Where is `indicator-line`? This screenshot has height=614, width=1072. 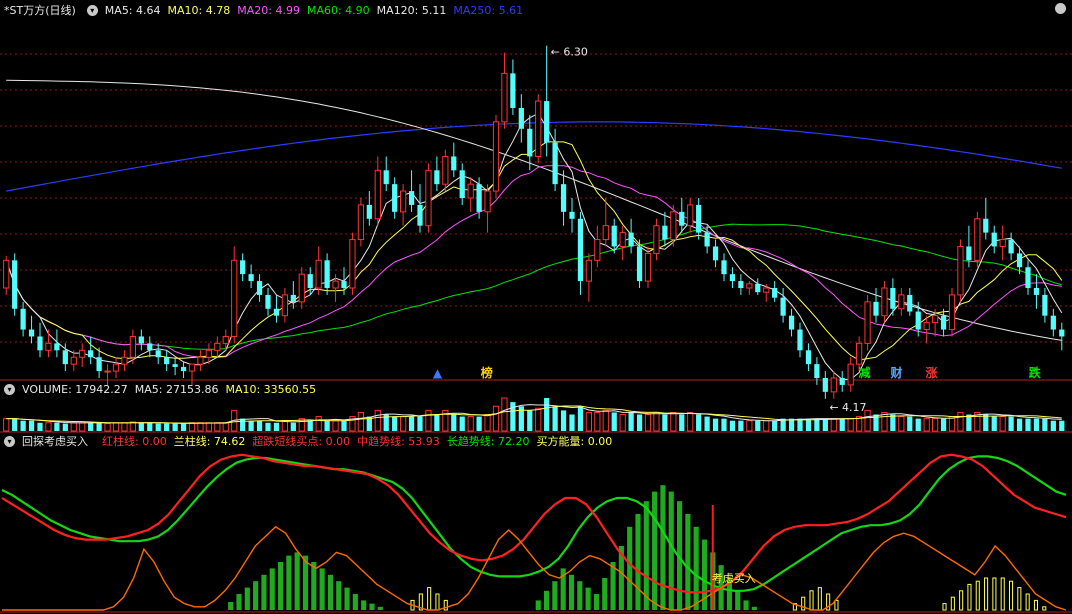
indicator-line is located at coordinates (534, 568).